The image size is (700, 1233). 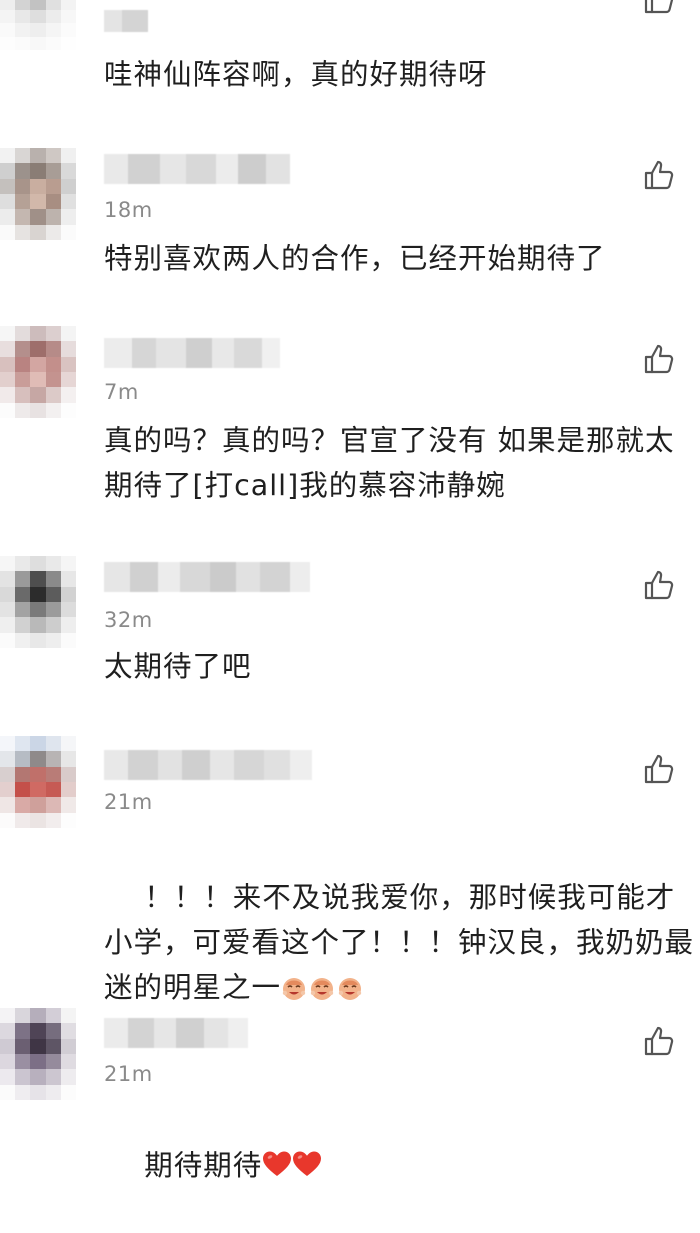 I want to click on timestamp: 18m, so click(x=128, y=210).